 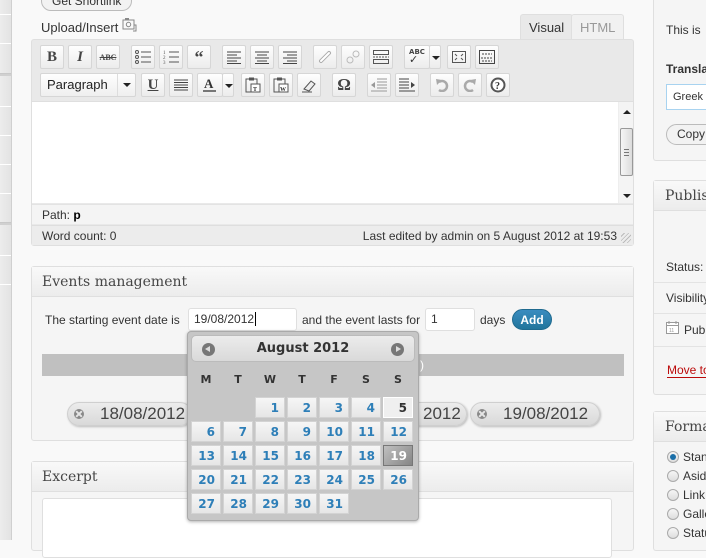 What do you see at coordinates (366, 479) in the screenshot?
I see `calendar-day: 25` at bounding box center [366, 479].